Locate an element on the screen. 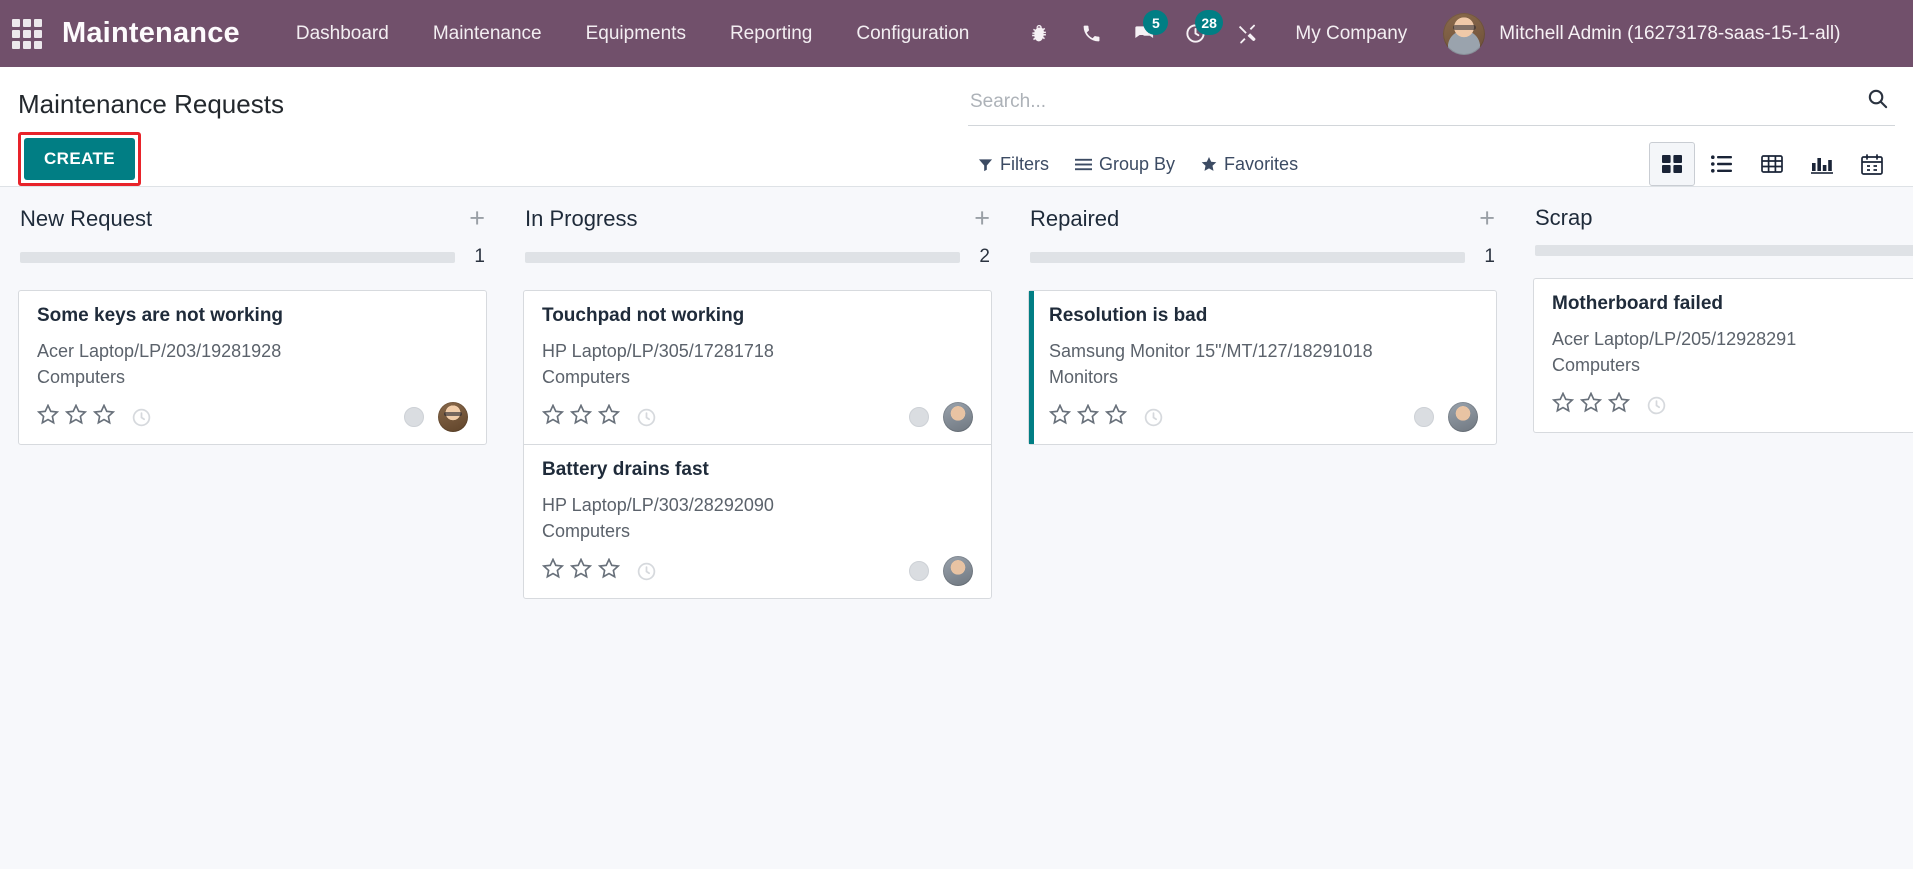 This screenshot has height=869, width=1913. menu-item-reporting: Reporting is located at coordinates (771, 33).